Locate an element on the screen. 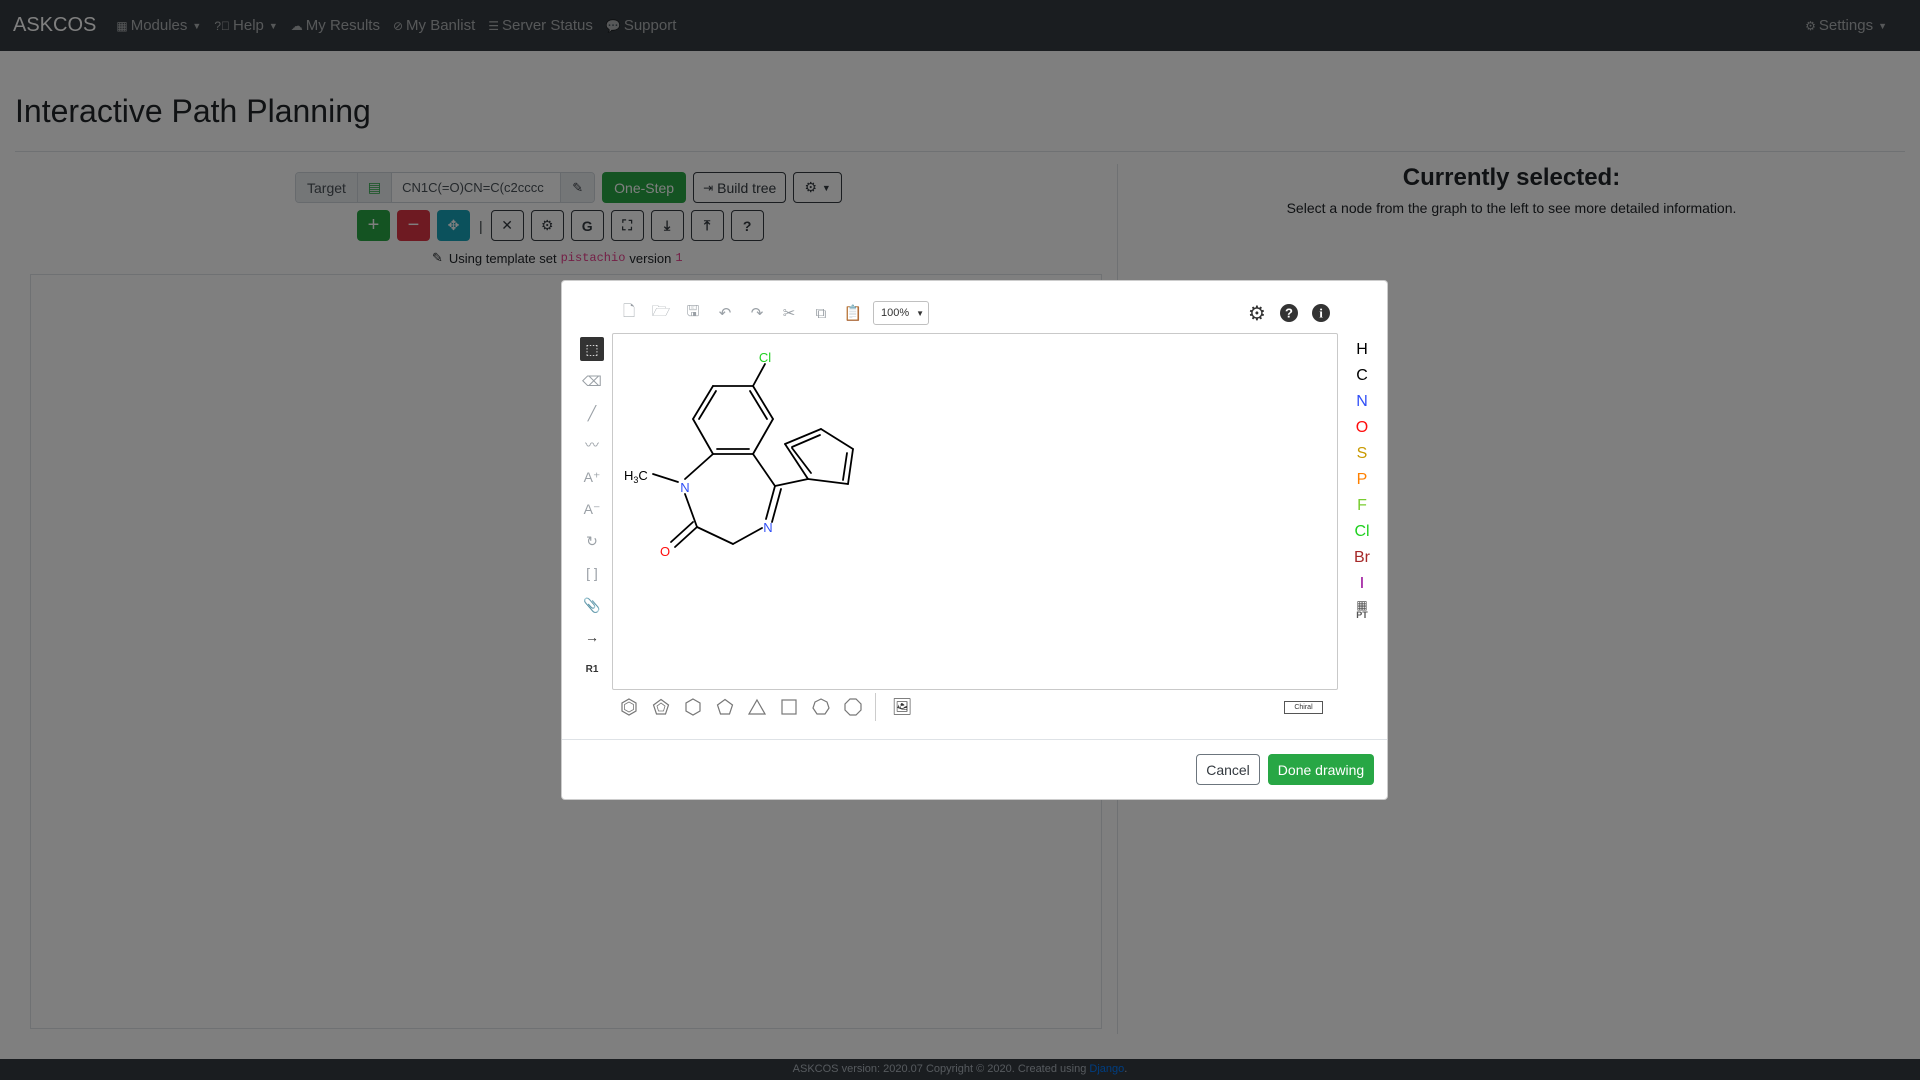  element-cl: Cl is located at coordinates (1362, 532).